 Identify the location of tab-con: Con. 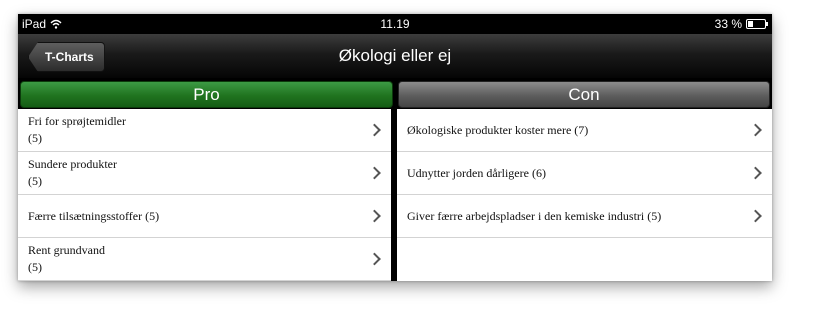
(584, 94).